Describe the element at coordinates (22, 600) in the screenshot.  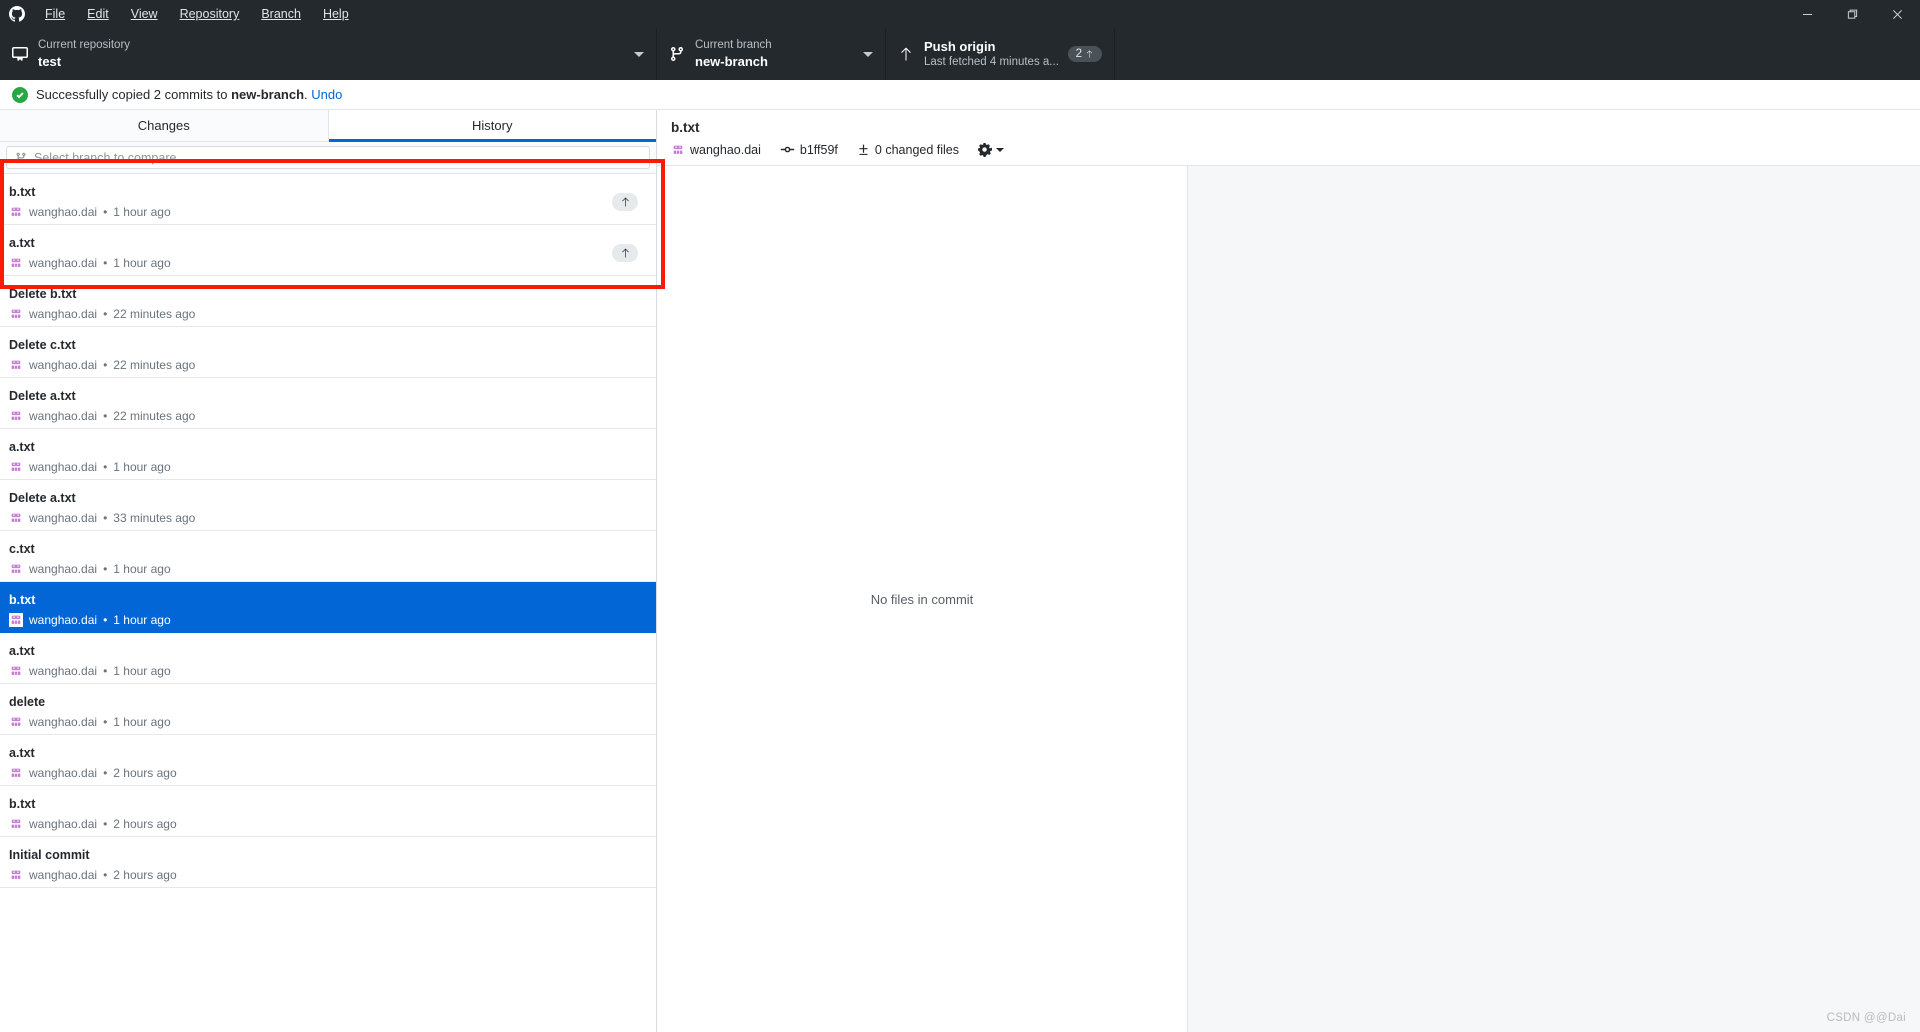
I see `commit-item-title: b.txt` at that location.